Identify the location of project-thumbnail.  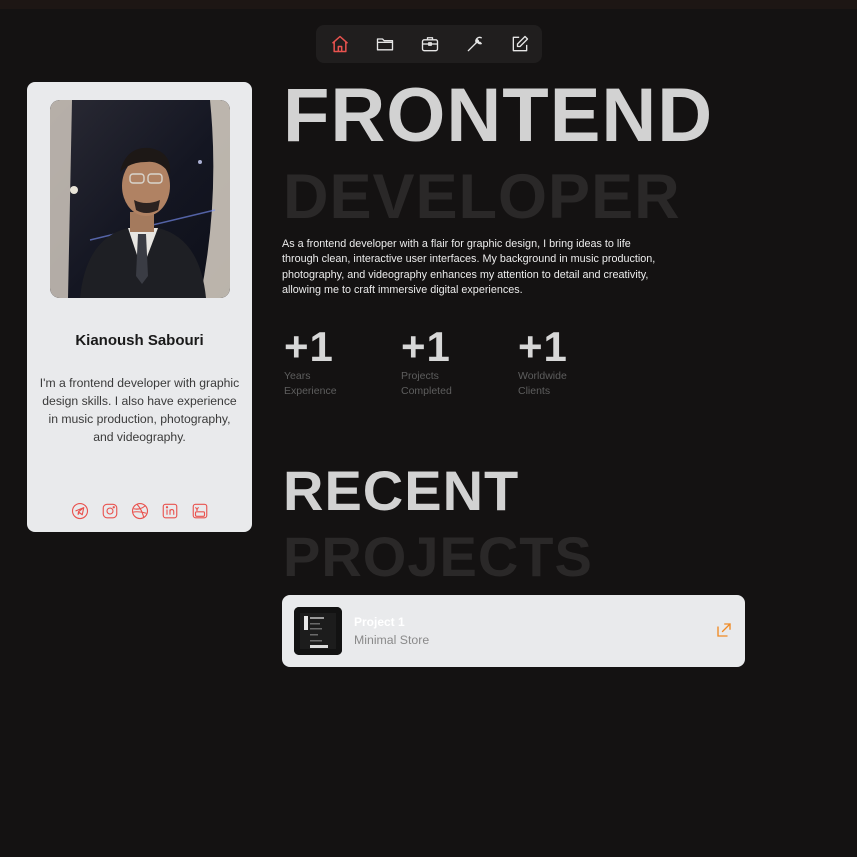
(318, 631).